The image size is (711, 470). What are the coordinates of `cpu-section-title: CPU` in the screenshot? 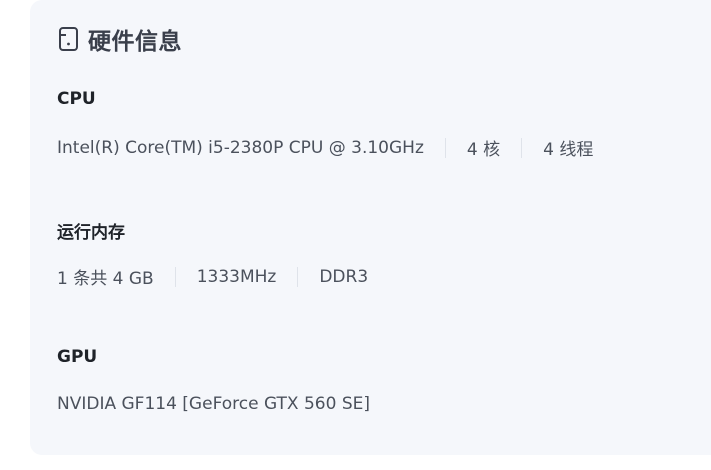 It's located at (76, 99).